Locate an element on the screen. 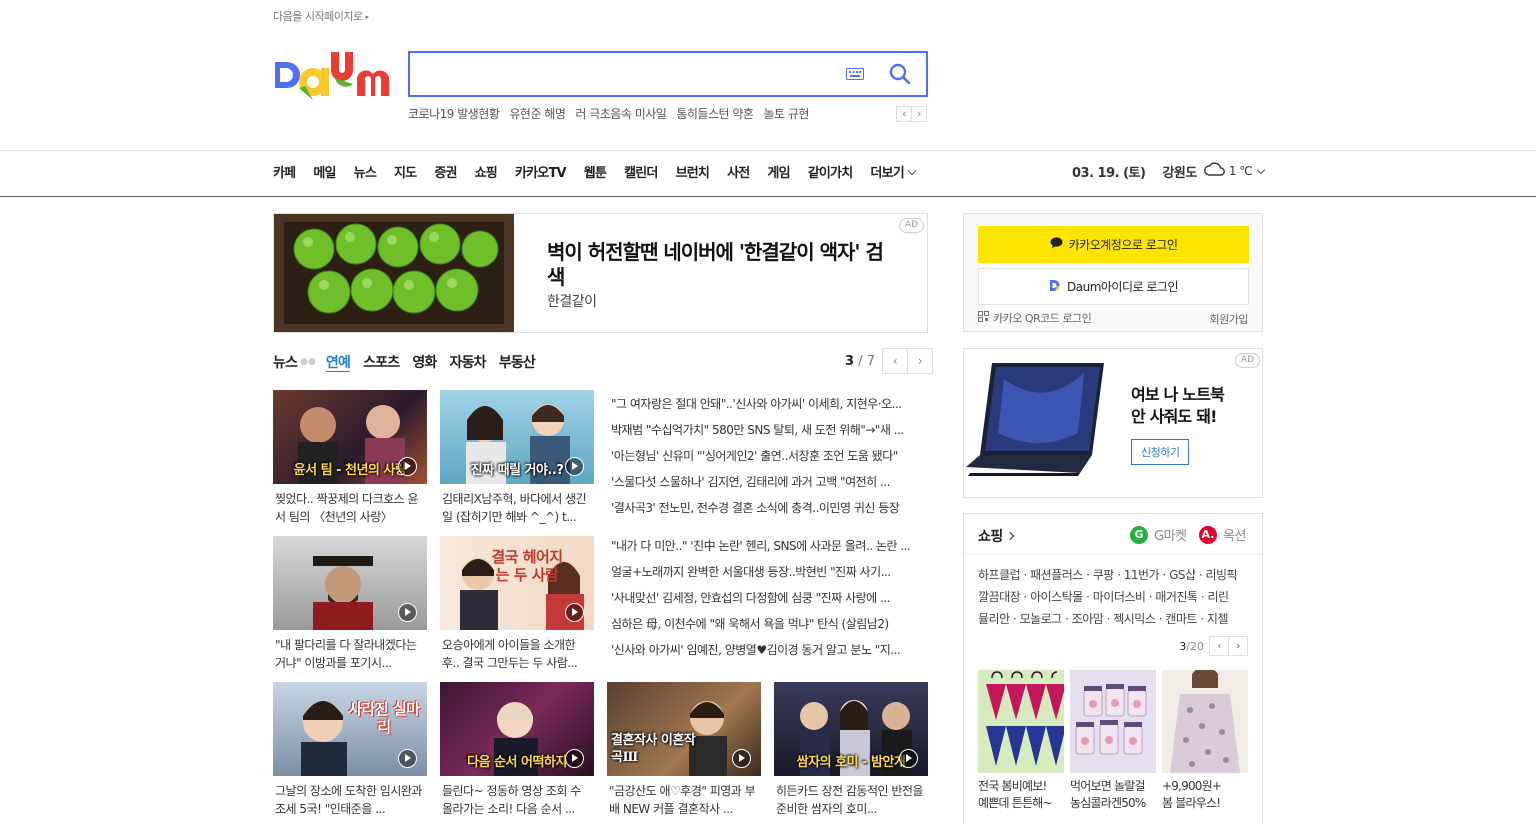 This screenshot has height=824, width=1536. keyboard-icon is located at coordinates (855, 75).